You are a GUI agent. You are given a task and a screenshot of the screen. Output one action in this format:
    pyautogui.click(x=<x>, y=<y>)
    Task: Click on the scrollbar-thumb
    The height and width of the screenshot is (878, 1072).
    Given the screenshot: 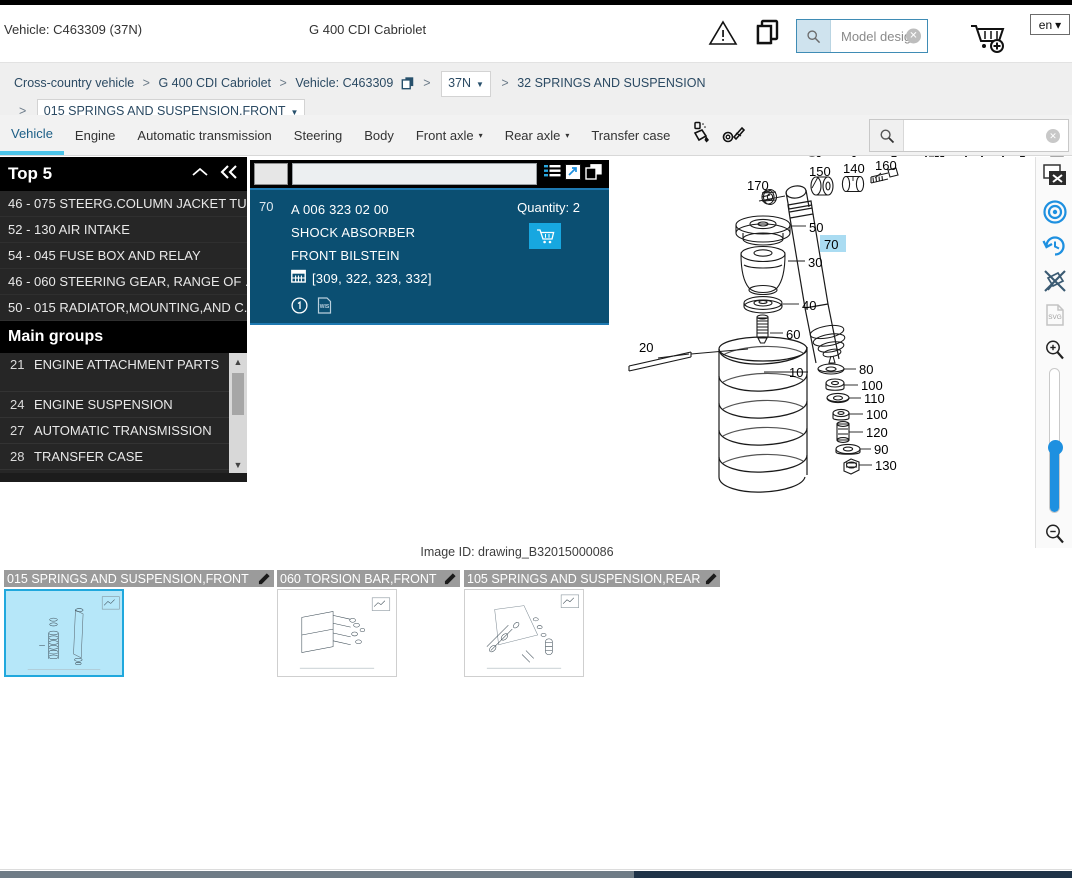 What is the action you would take?
    pyautogui.click(x=238, y=394)
    